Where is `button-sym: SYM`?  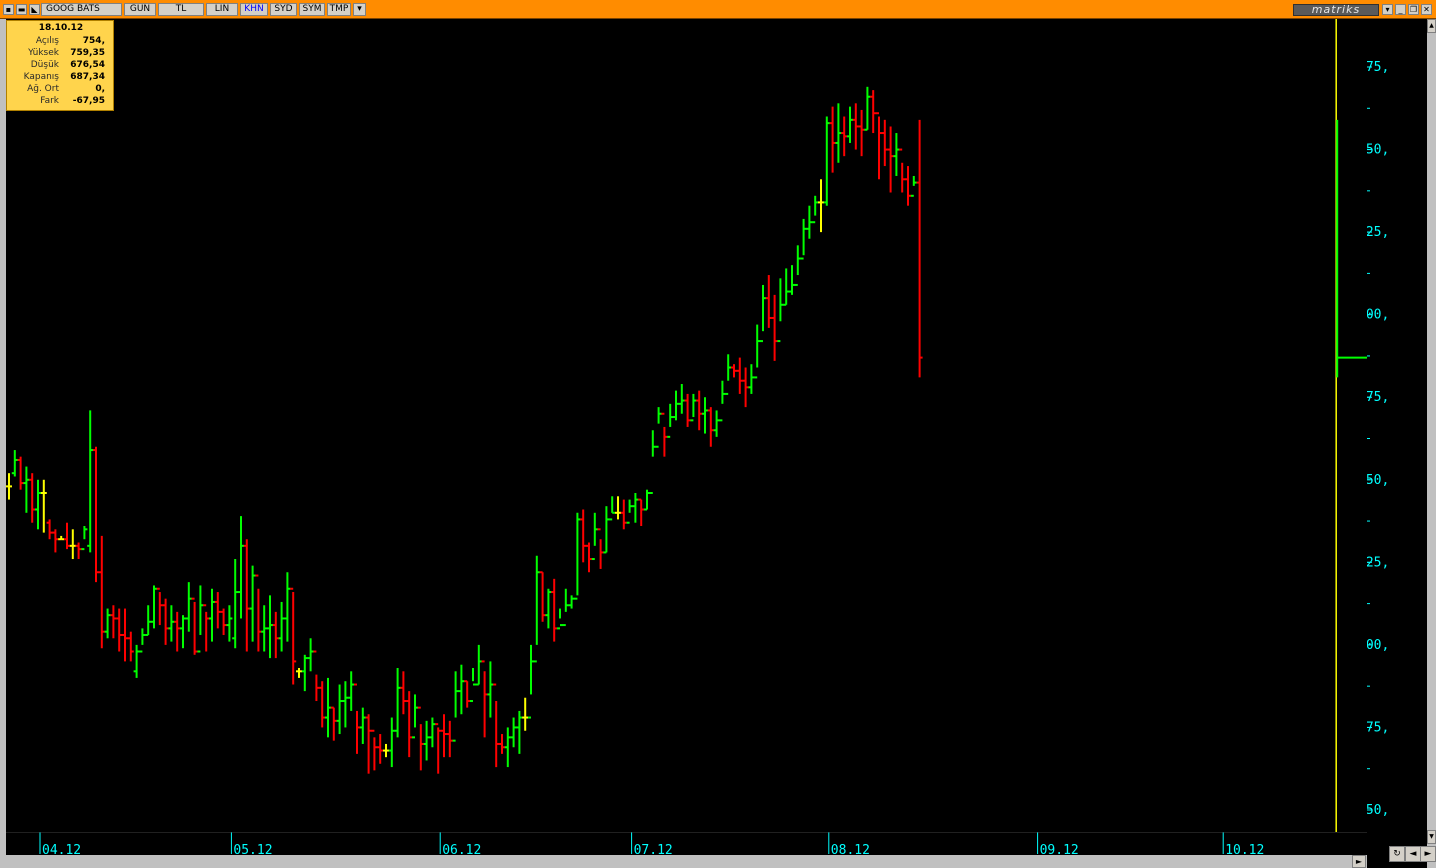
button-sym: SYM is located at coordinates (312, 9).